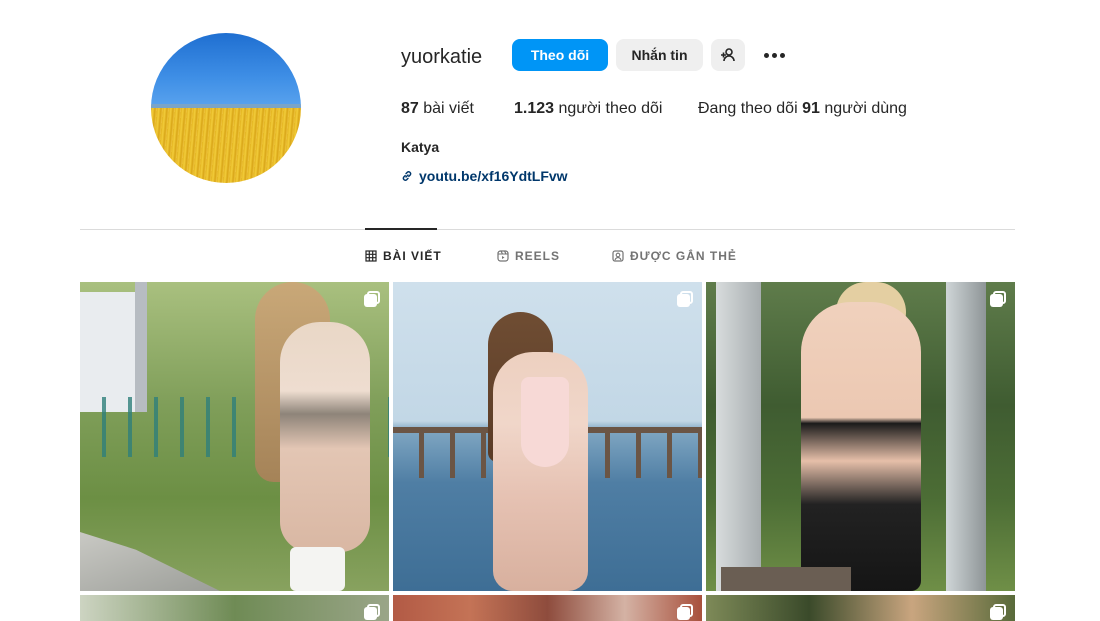 This screenshot has height=621, width=1100. What do you see at coordinates (618, 256) in the screenshot?
I see `tagged-icon` at bounding box center [618, 256].